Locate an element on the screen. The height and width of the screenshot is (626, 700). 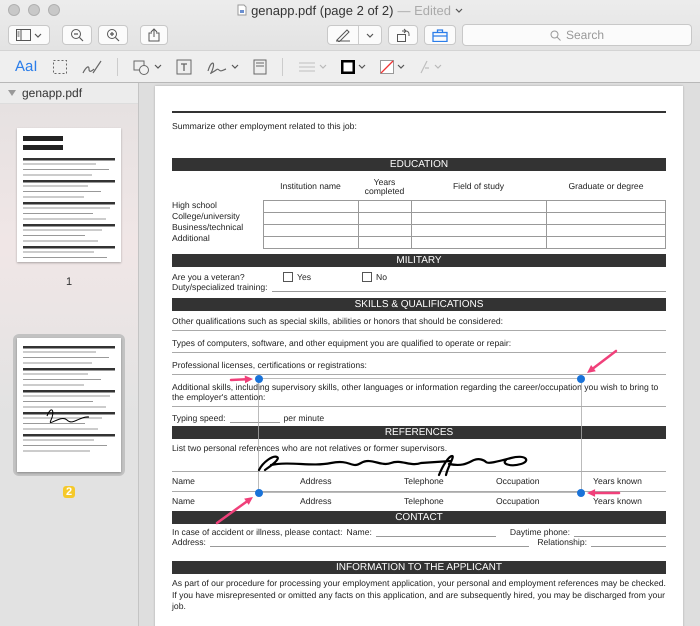
sidebar-toggle-button is located at coordinates (29, 35).